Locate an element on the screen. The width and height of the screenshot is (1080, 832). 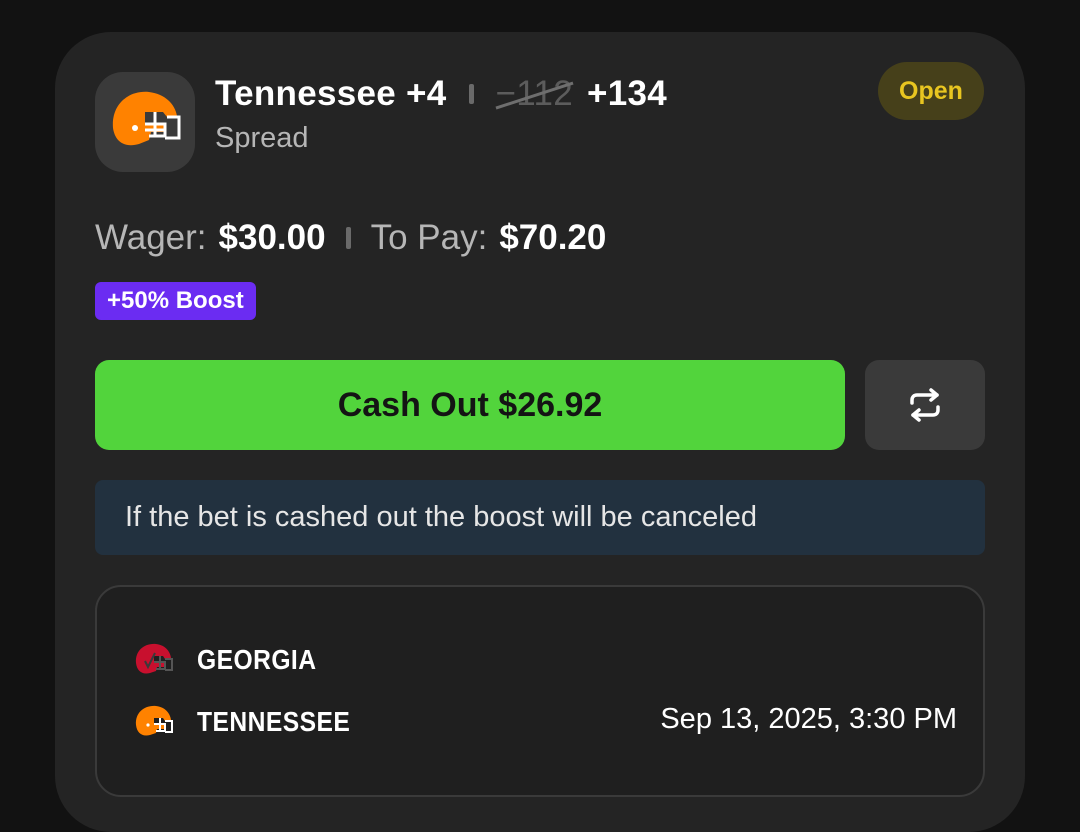
topay-value: $70.20 is located at coordinates (553, 237).